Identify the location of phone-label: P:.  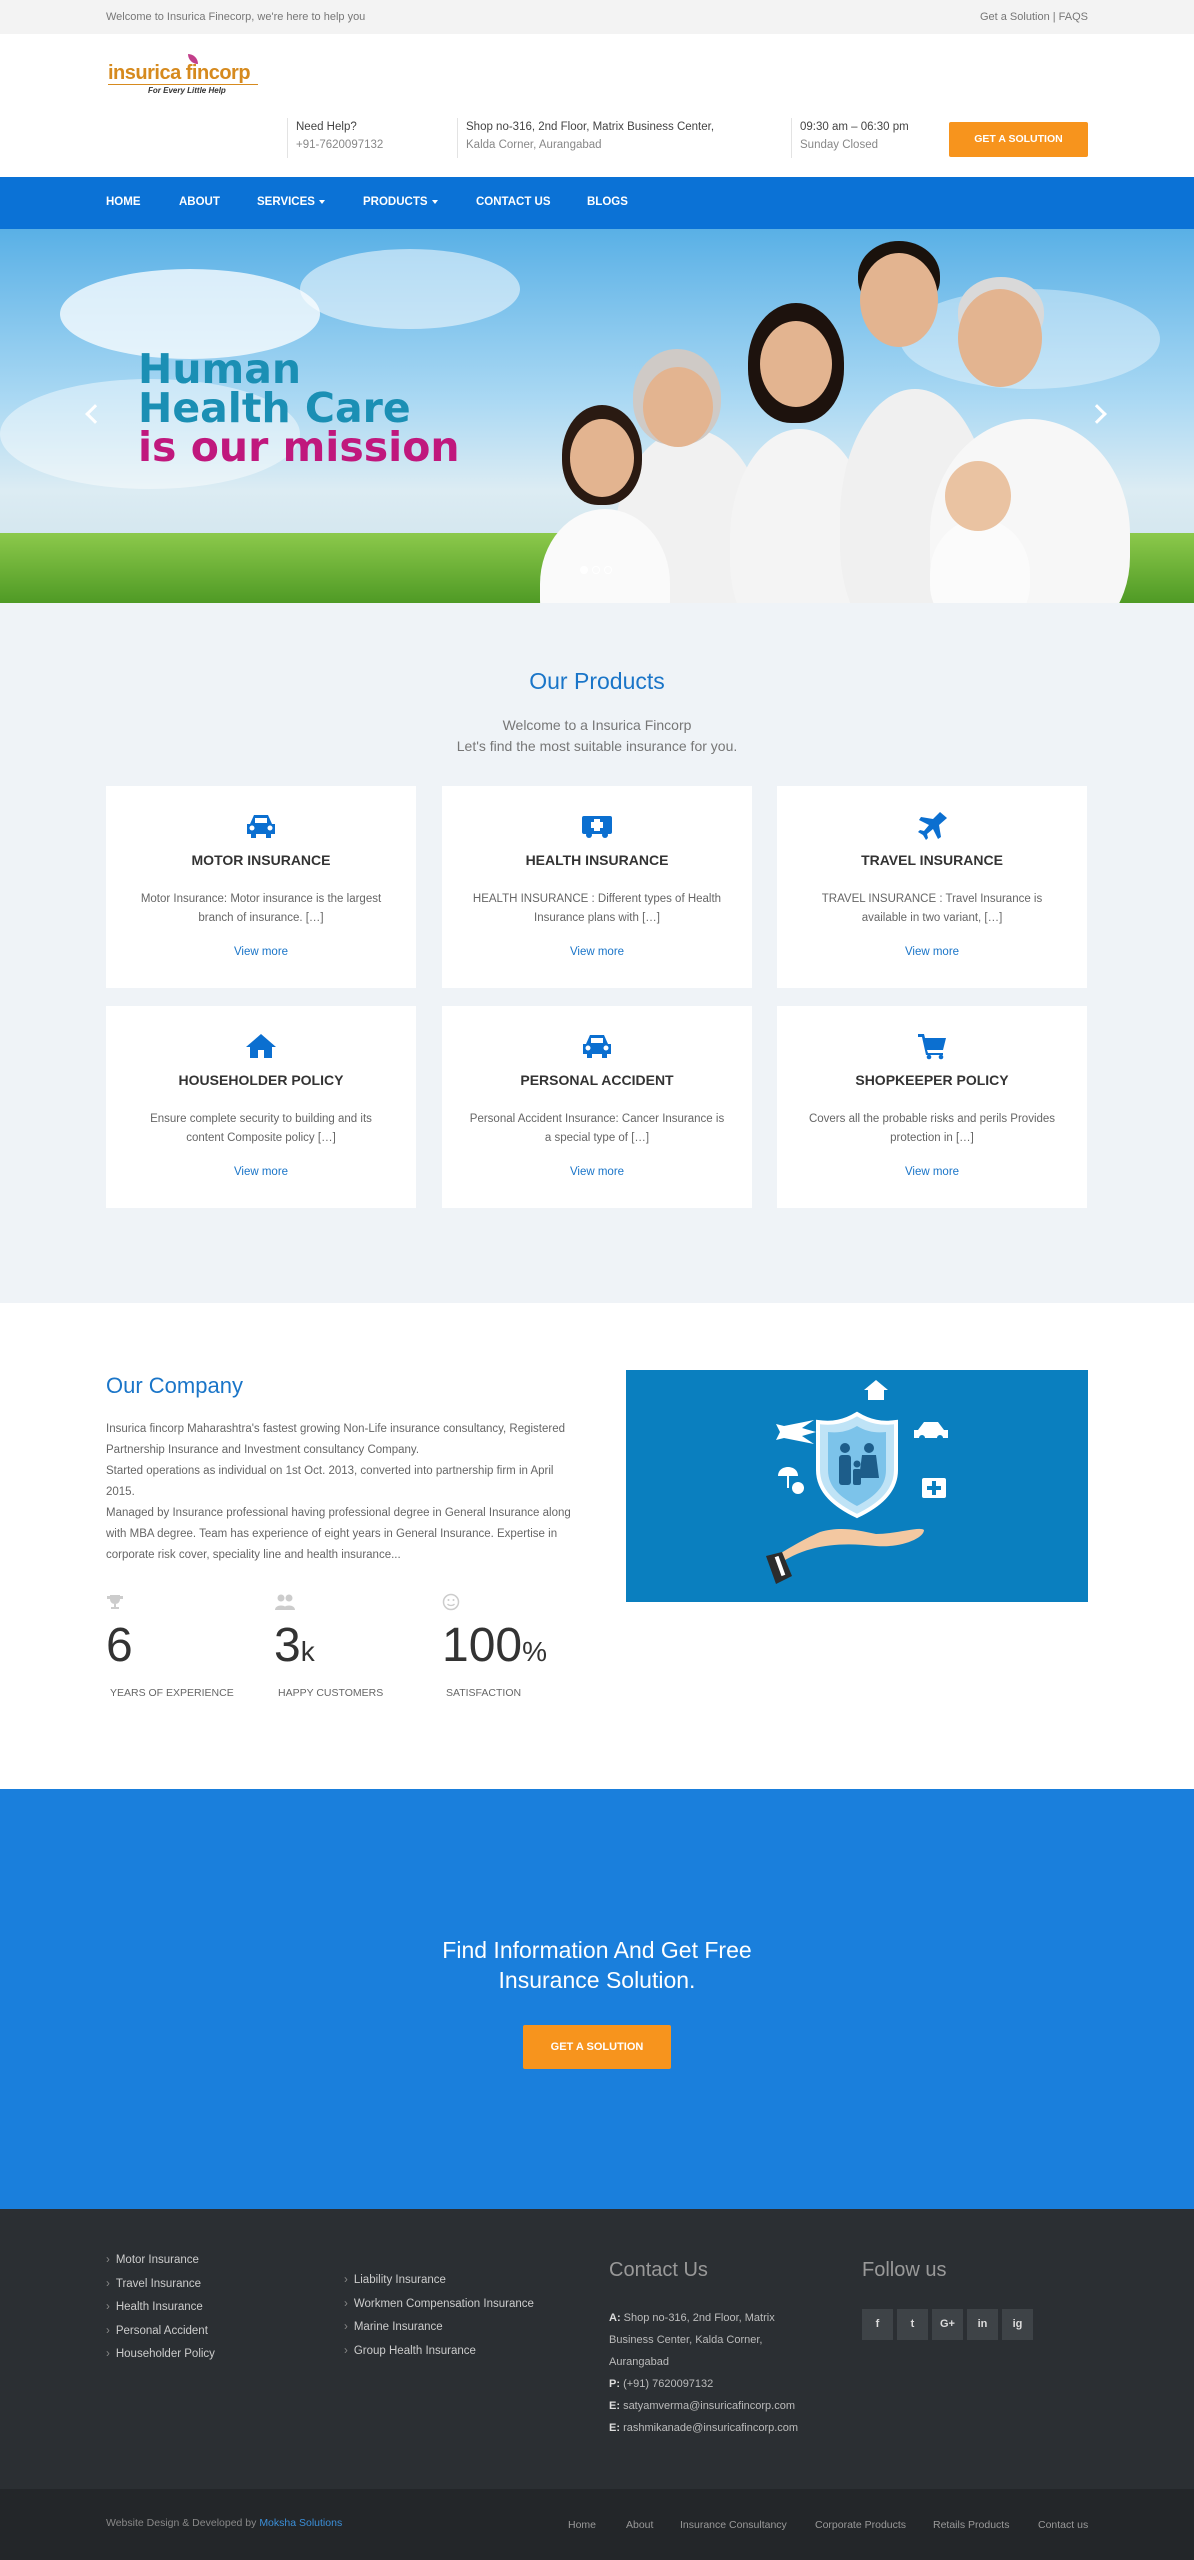
(614, 2384).